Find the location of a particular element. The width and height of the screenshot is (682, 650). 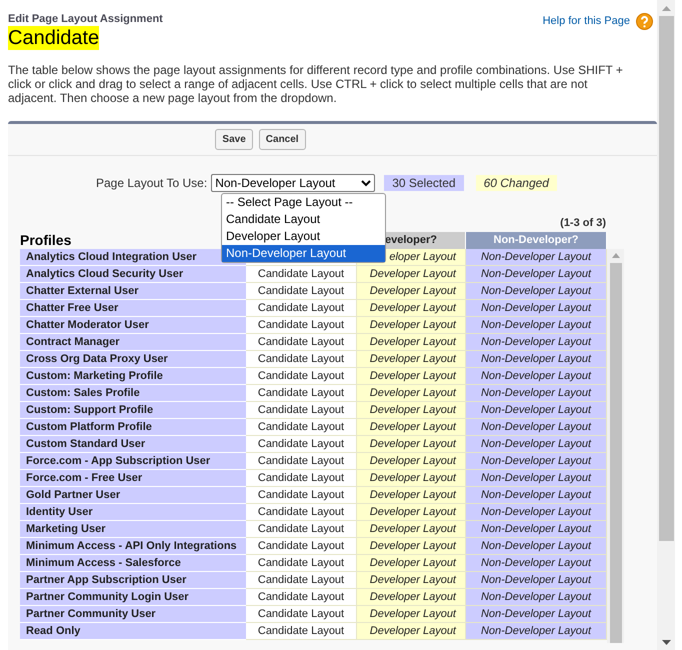

dropdown-option: Candidate Layout is located at coordinates (303, 219).